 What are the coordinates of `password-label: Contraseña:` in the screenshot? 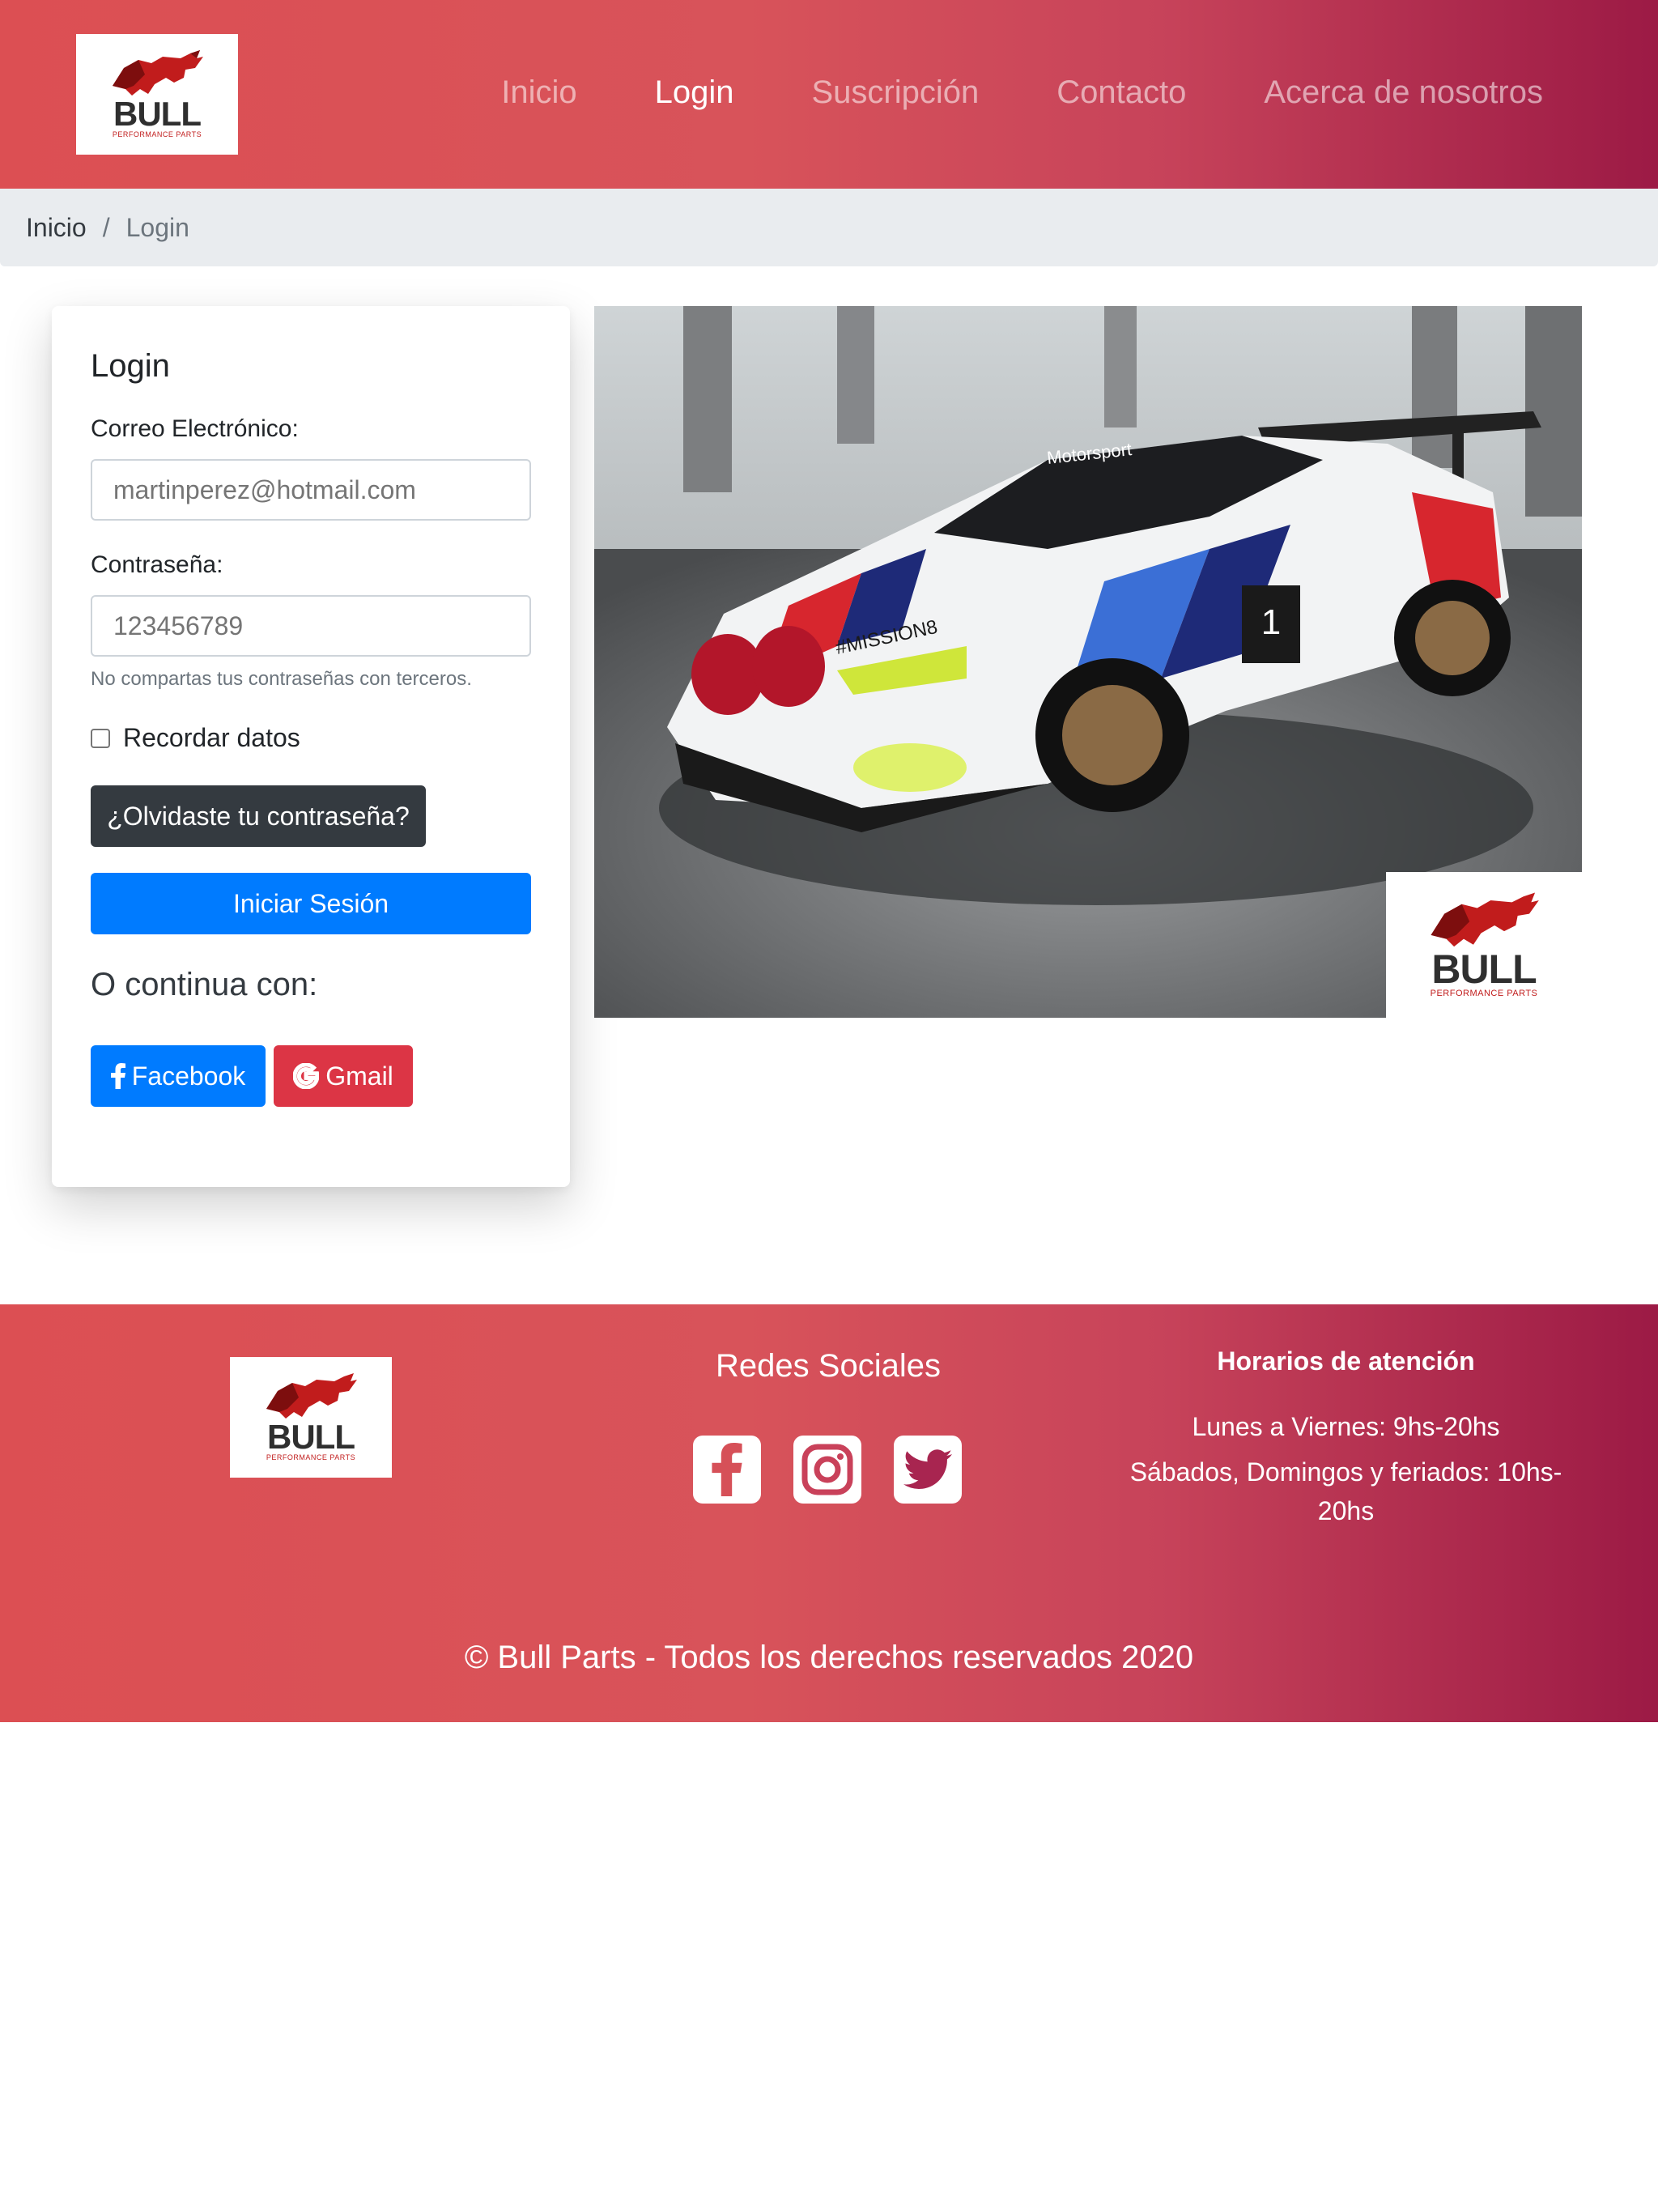 It's located at (157, 564).